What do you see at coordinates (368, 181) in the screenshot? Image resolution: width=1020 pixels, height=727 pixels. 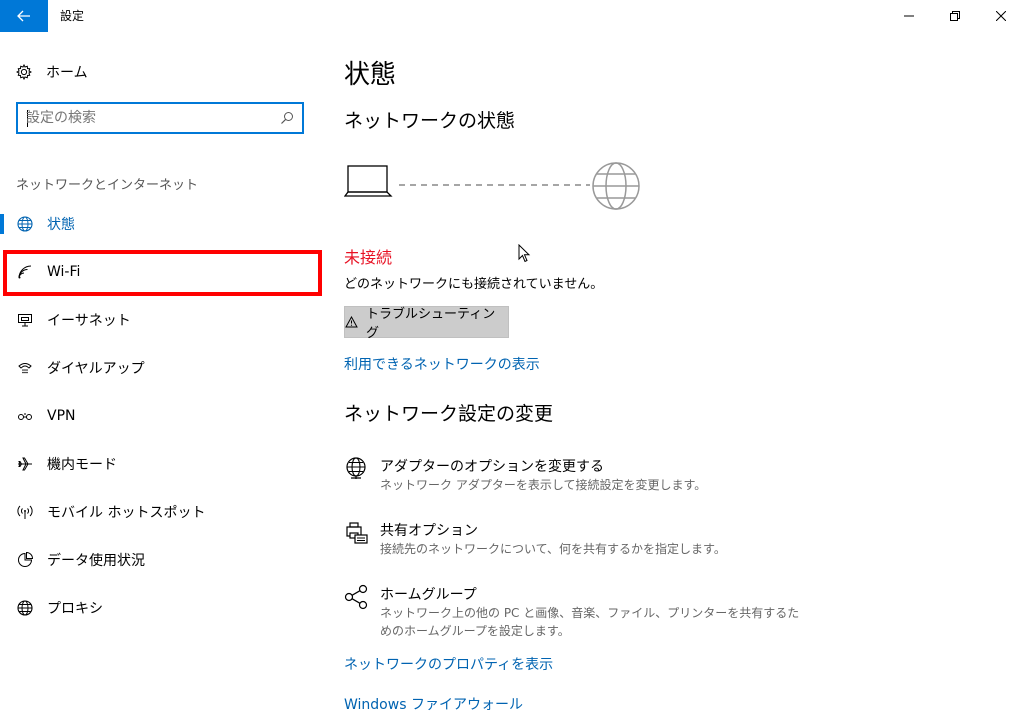 I see `laptop-icon` at bounding box center [368, 181].